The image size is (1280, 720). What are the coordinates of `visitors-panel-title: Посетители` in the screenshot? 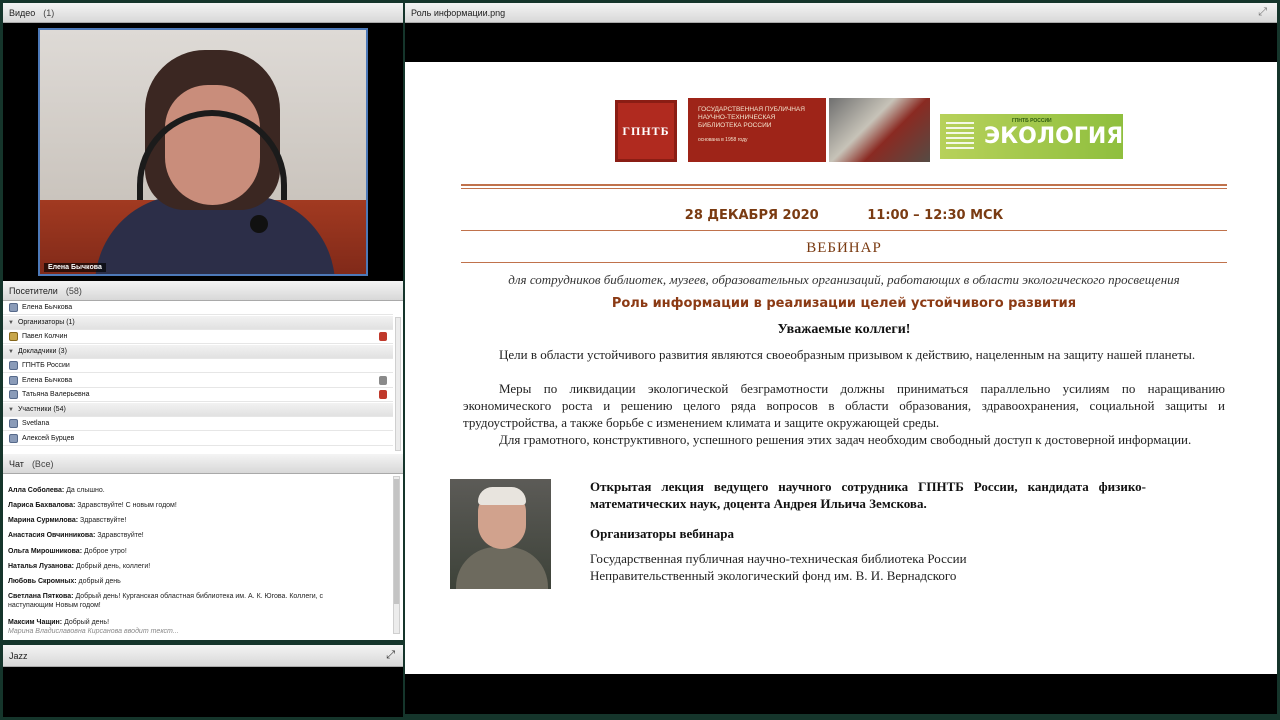 It's located at (33, 290).